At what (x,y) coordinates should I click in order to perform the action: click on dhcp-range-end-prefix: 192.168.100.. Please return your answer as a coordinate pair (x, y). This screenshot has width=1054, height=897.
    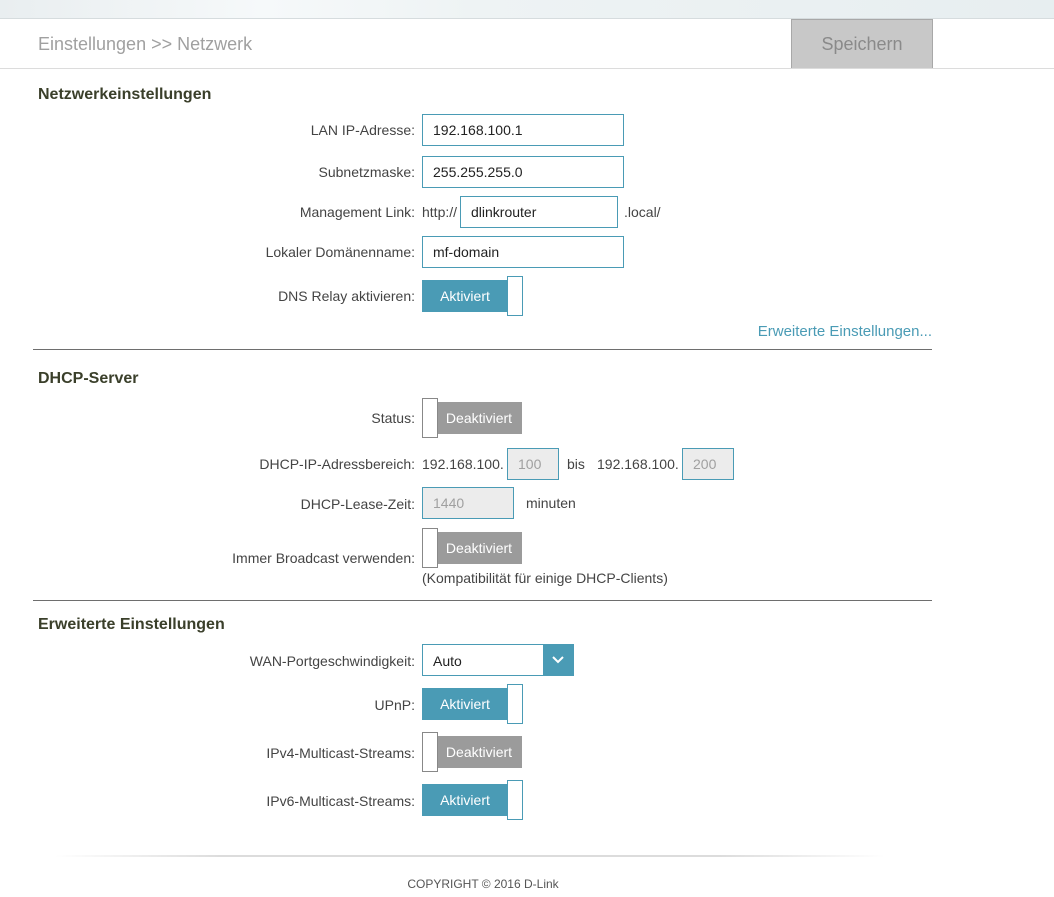
    Looking at the image, I should click on (638, 464).